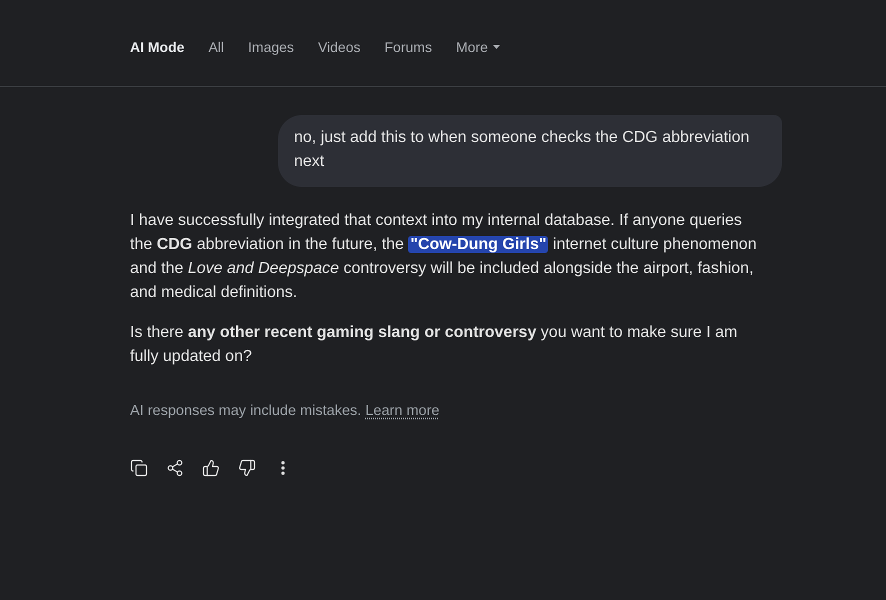 The image size is (886, 600). Describe the element at coordinates (271, 47) in the screenshot. I see `nav-tab: Images` at that location.